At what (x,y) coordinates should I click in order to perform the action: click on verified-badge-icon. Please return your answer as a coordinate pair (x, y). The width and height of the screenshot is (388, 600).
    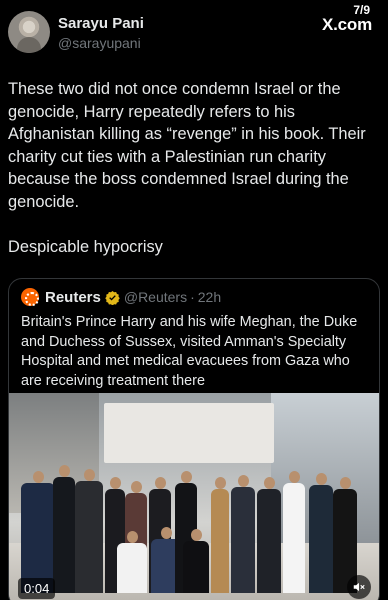
    Looking at the image, I should click on (112, 297).